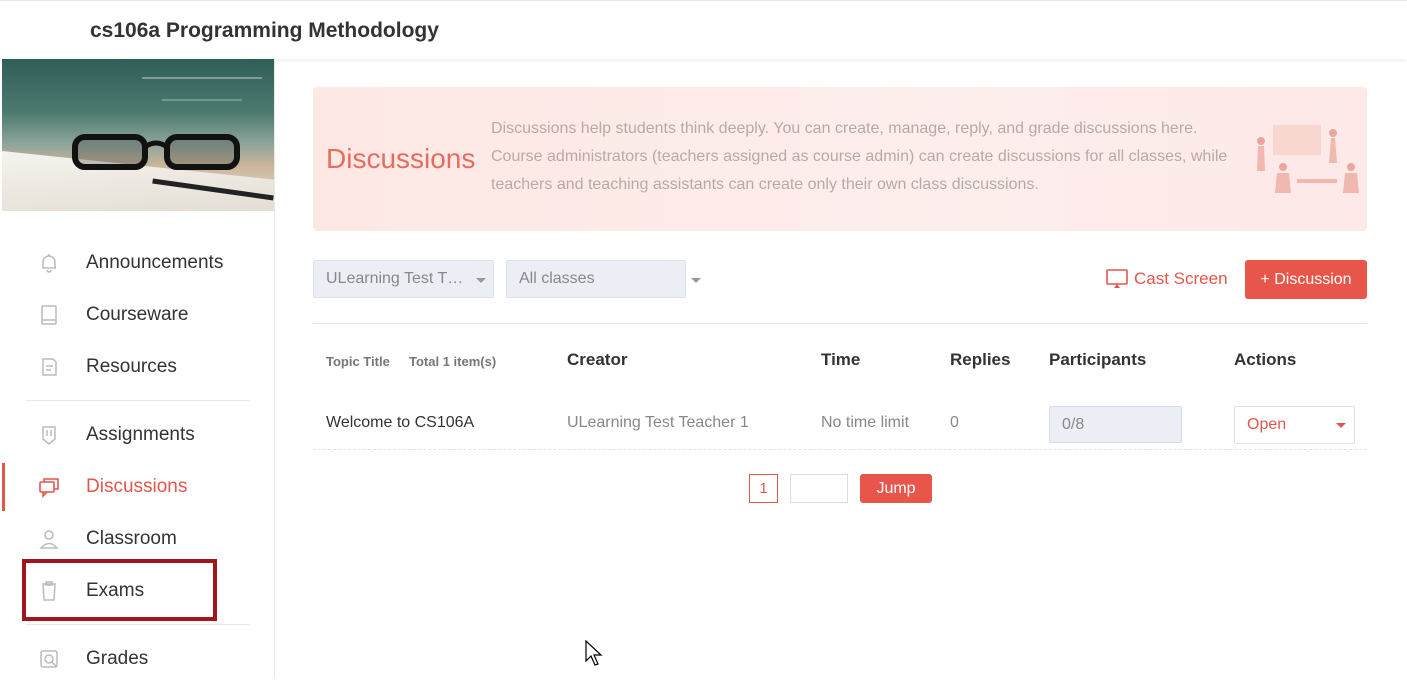  Describe the element at coordinates (1115, 424) in the screenshot. I see `participants-cell: 0/8` at that location.